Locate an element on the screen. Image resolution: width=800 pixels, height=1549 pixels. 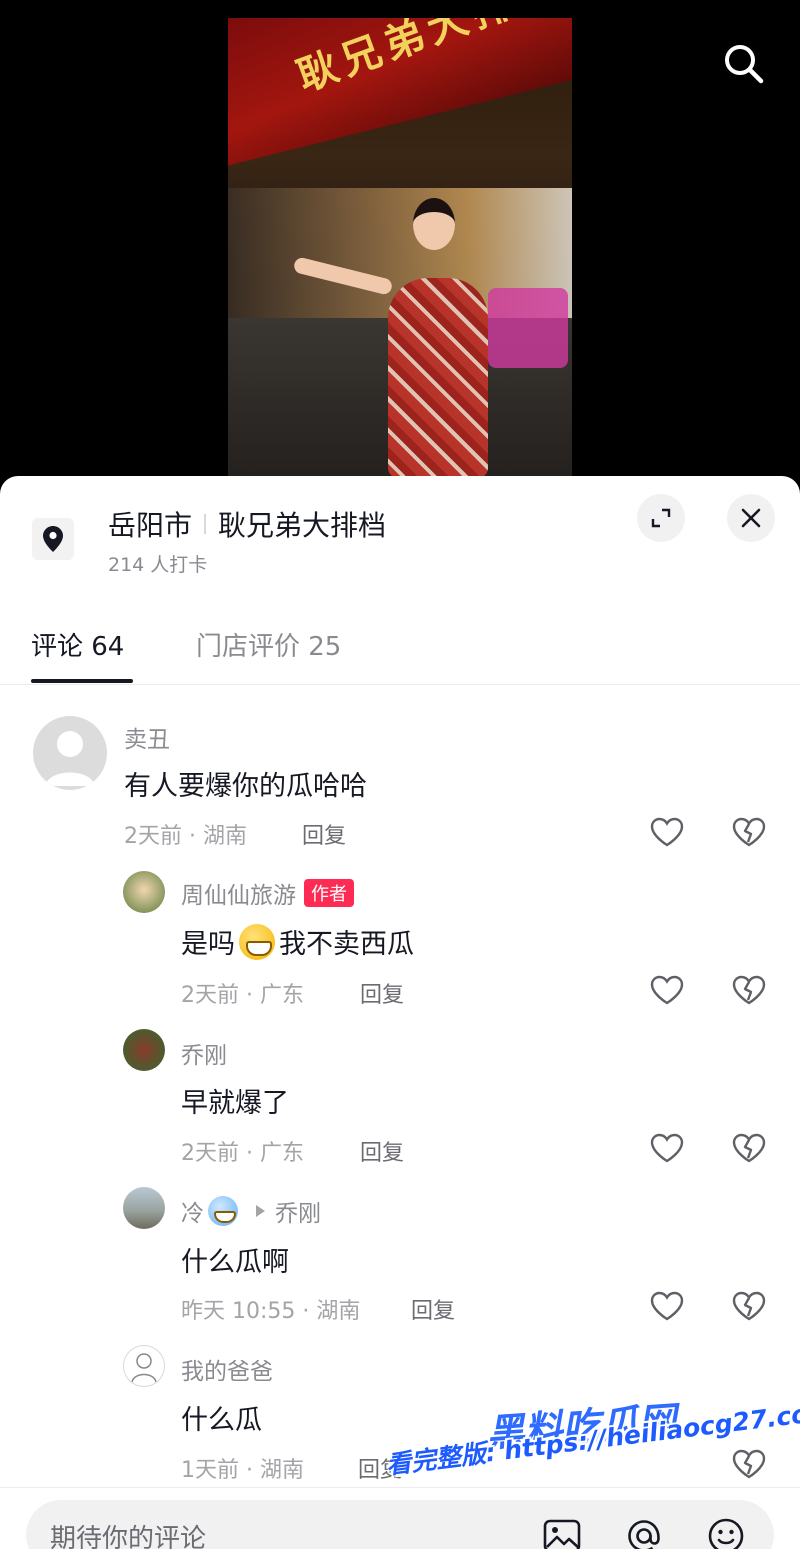
close-icon is located at coordinates (751, 518).